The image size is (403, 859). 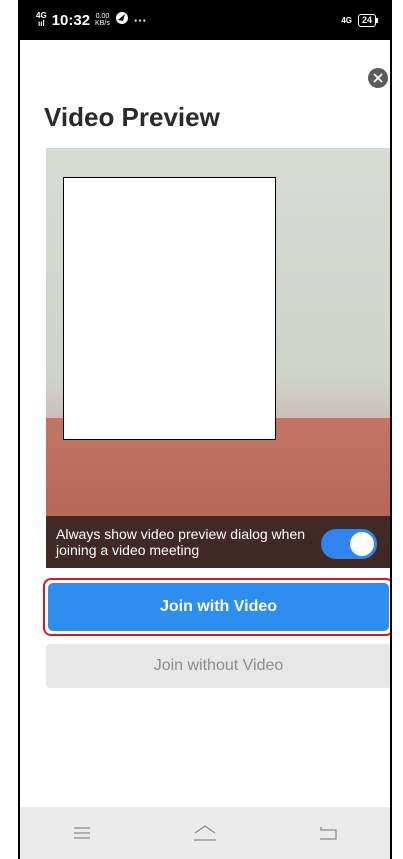 I want to click on battery-icon: 24, so click(x=368, y=20).